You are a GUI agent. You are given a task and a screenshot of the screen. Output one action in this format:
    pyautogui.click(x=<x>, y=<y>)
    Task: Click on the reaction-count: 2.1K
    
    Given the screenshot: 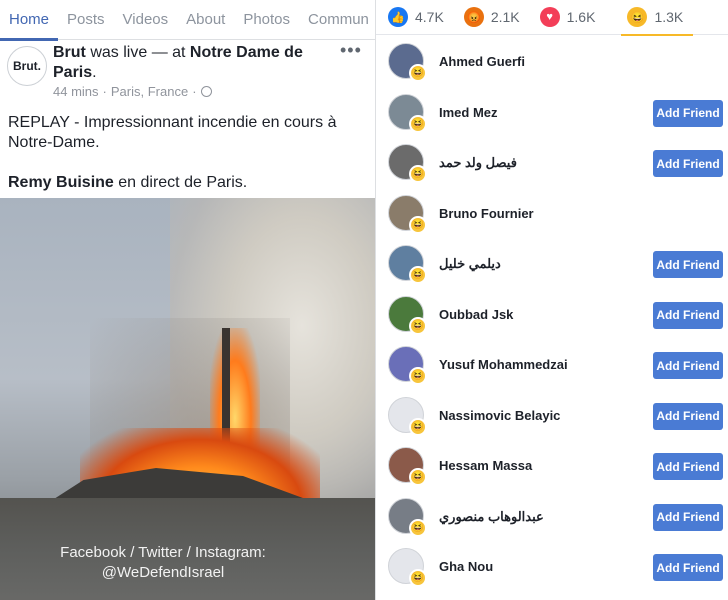 What is the action you would take?
    pyautogui.click(x=505, y=17)
    